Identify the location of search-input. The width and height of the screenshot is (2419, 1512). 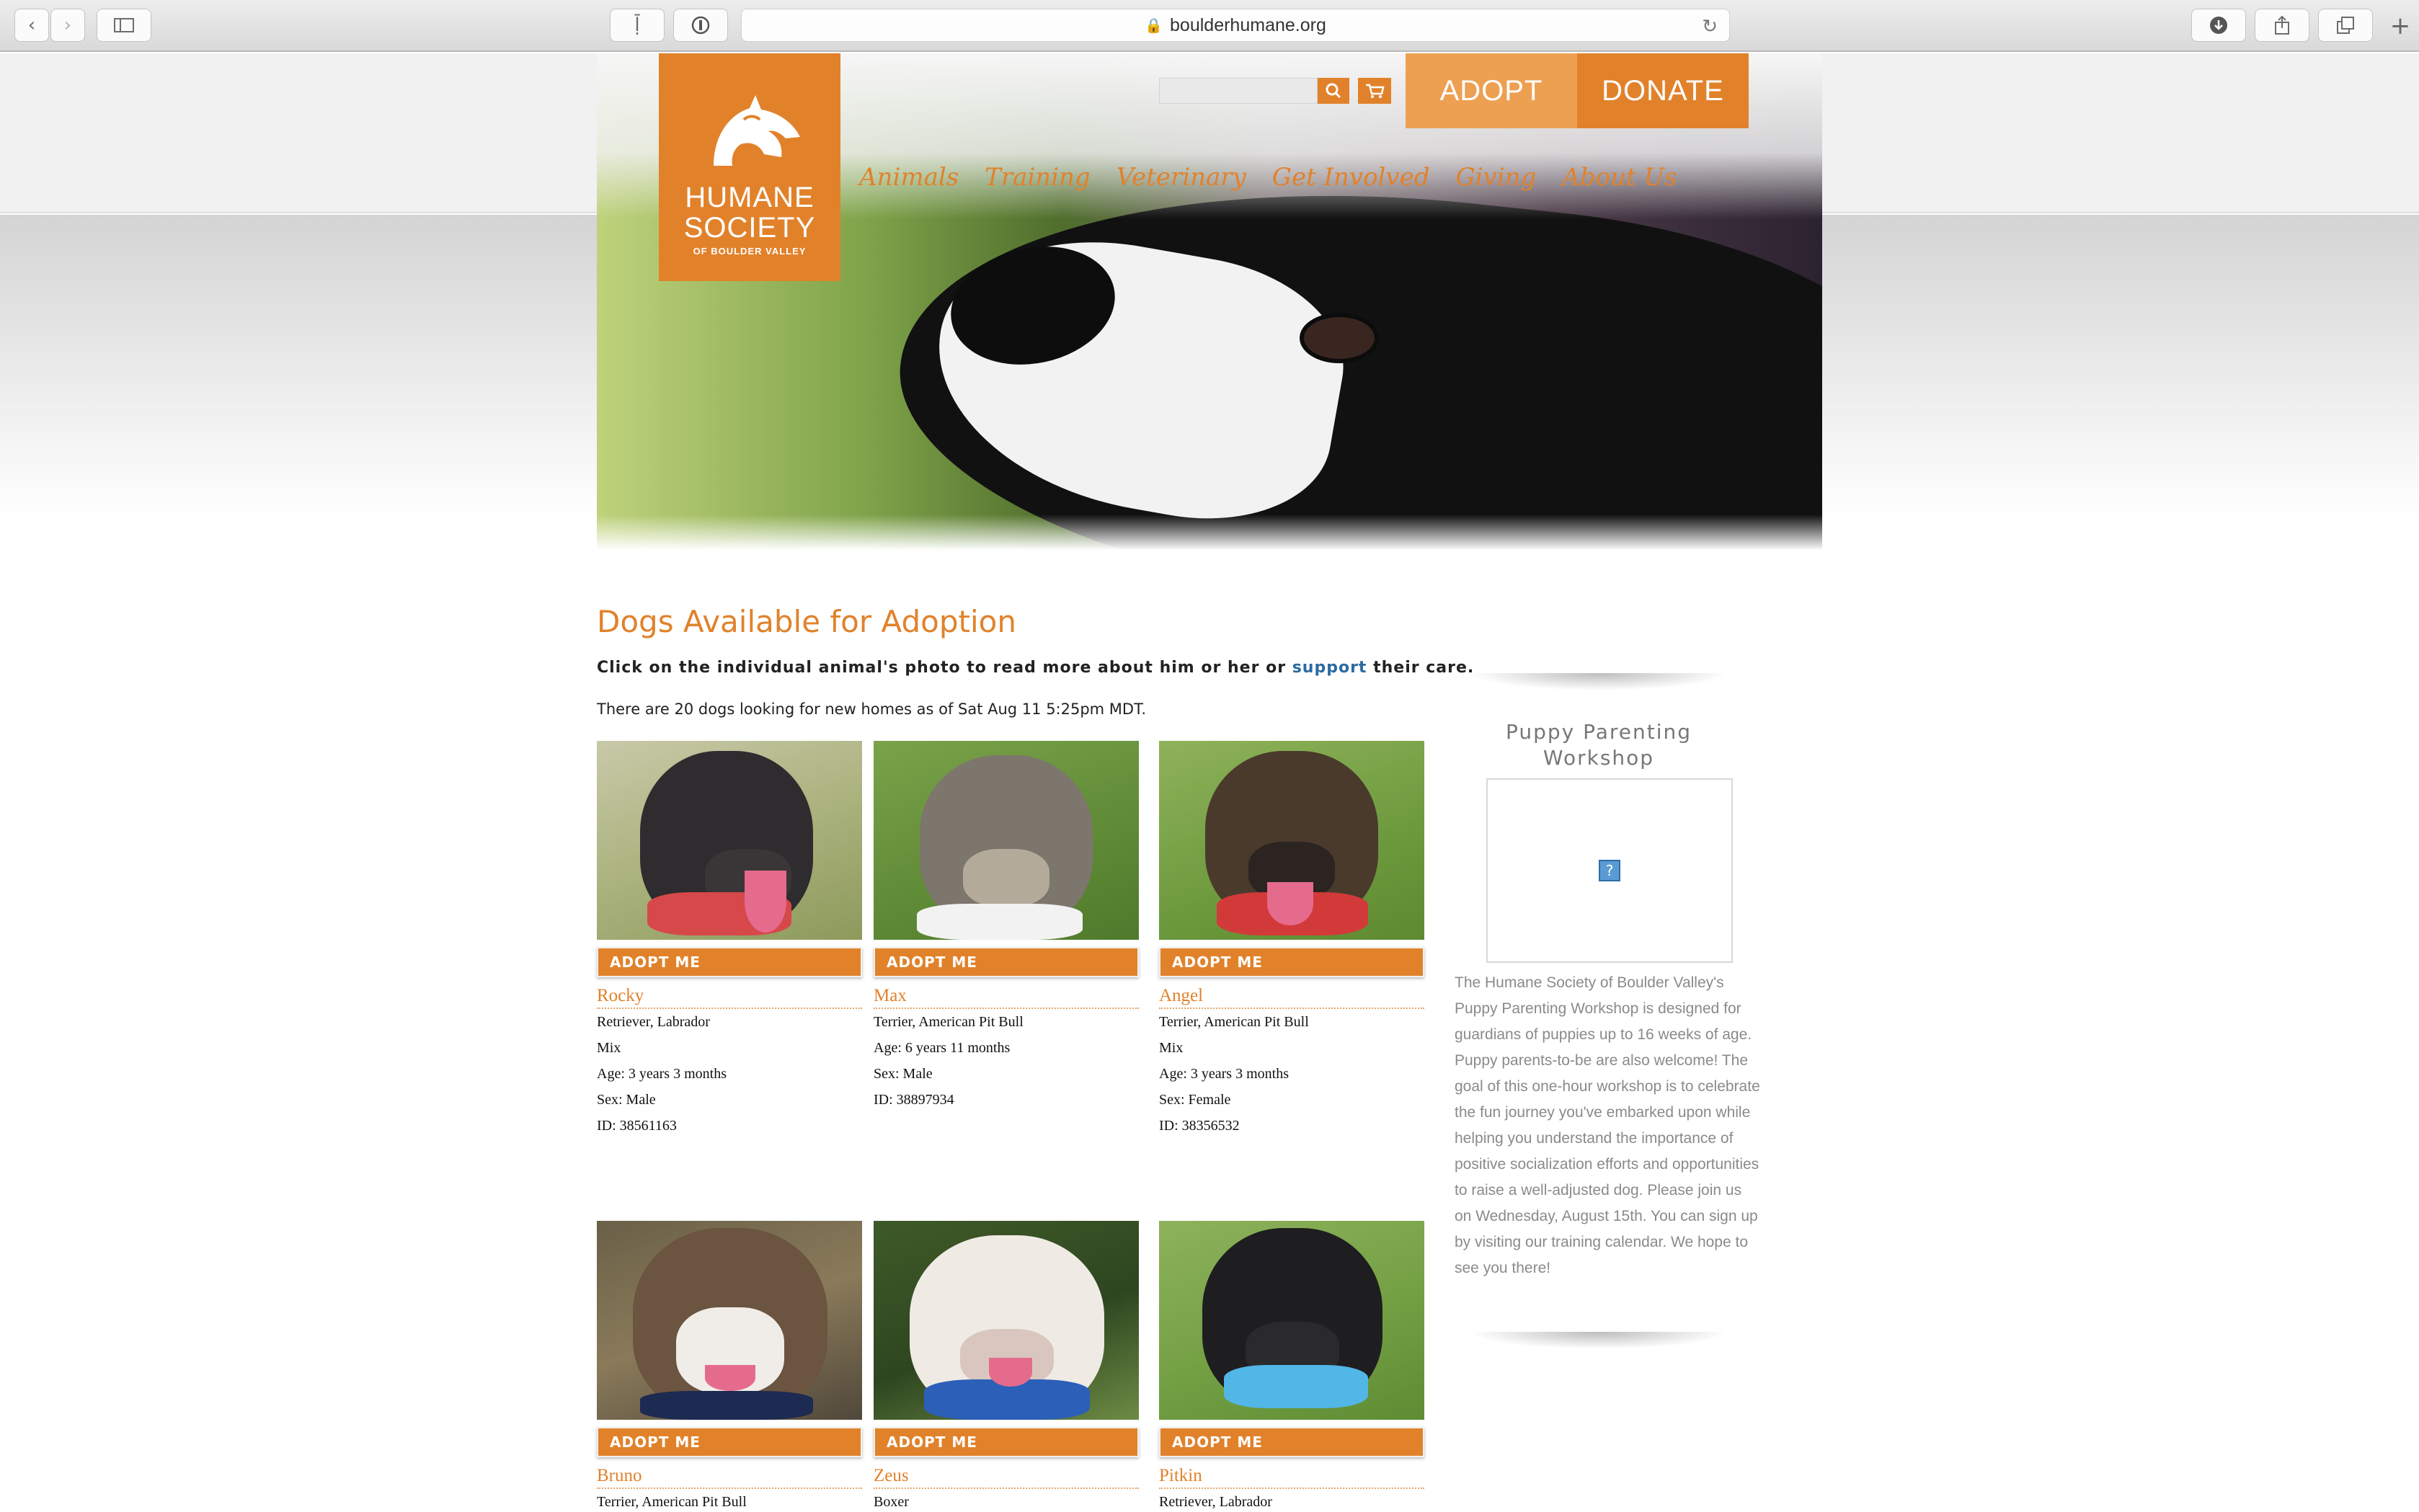
(1238, 91).